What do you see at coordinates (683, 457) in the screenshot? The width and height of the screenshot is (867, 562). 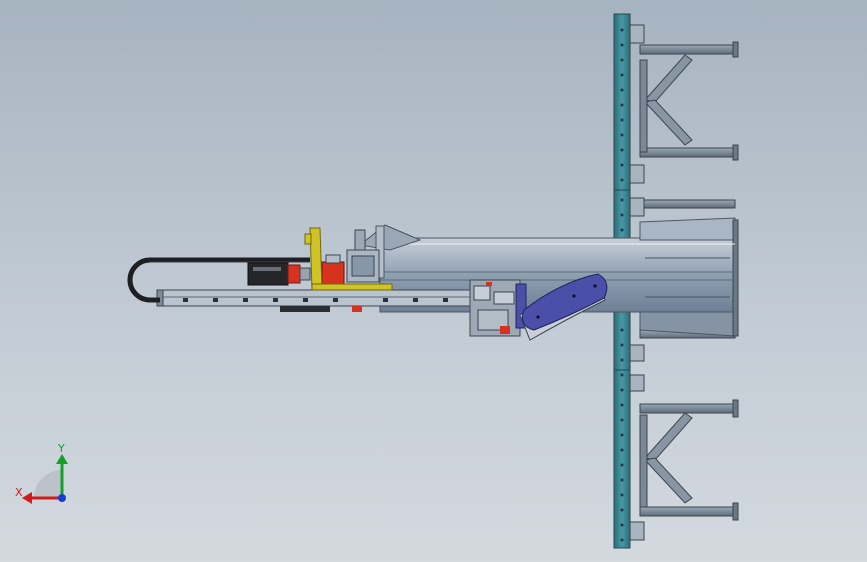 I see `support-frame-lower` at bounding box center [683, 457].